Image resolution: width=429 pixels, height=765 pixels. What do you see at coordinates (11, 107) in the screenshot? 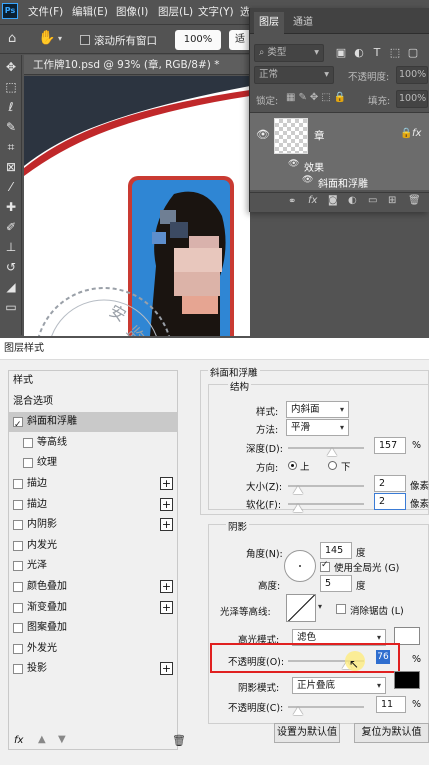
I see `lasso-tool-icon: ℓ` at bounding box center [11, 107].